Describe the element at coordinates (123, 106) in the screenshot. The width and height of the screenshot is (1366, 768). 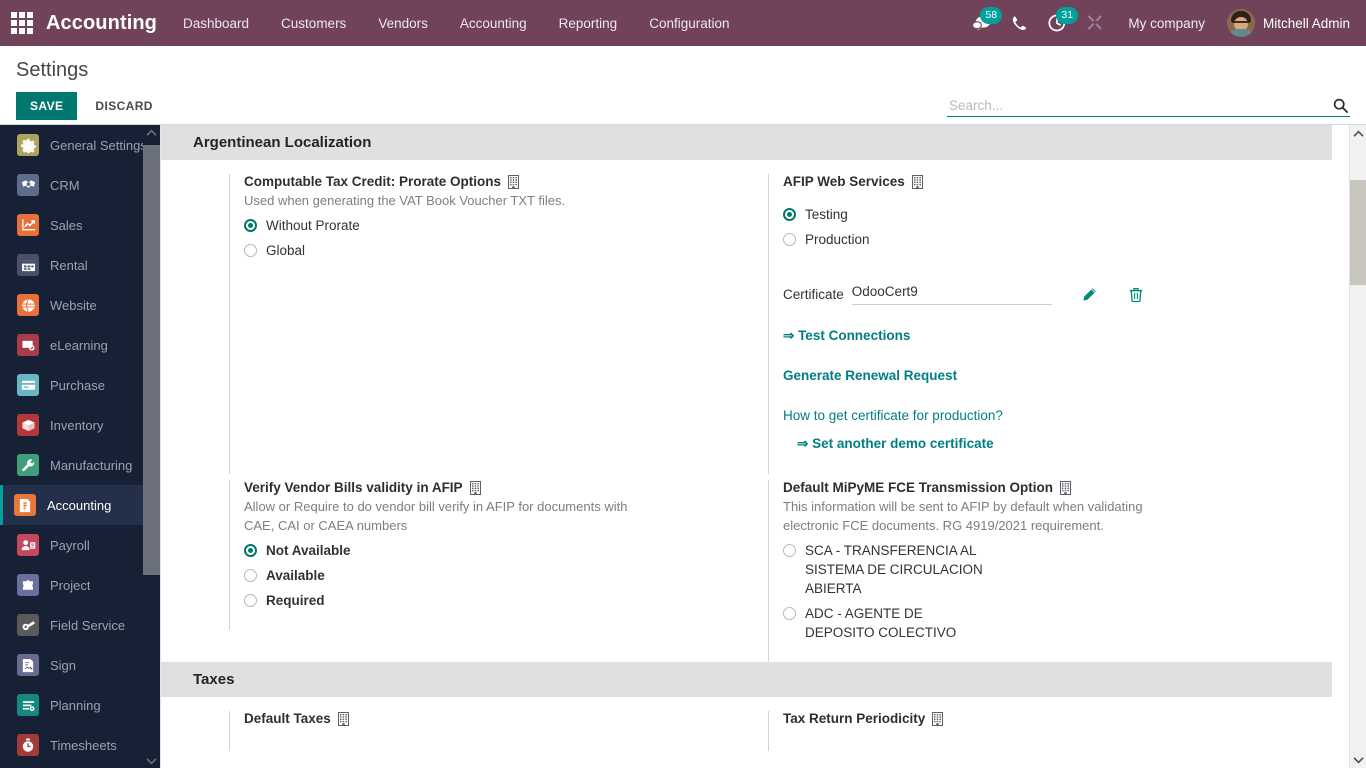
I see `discard-button: DISCARD` at that location.